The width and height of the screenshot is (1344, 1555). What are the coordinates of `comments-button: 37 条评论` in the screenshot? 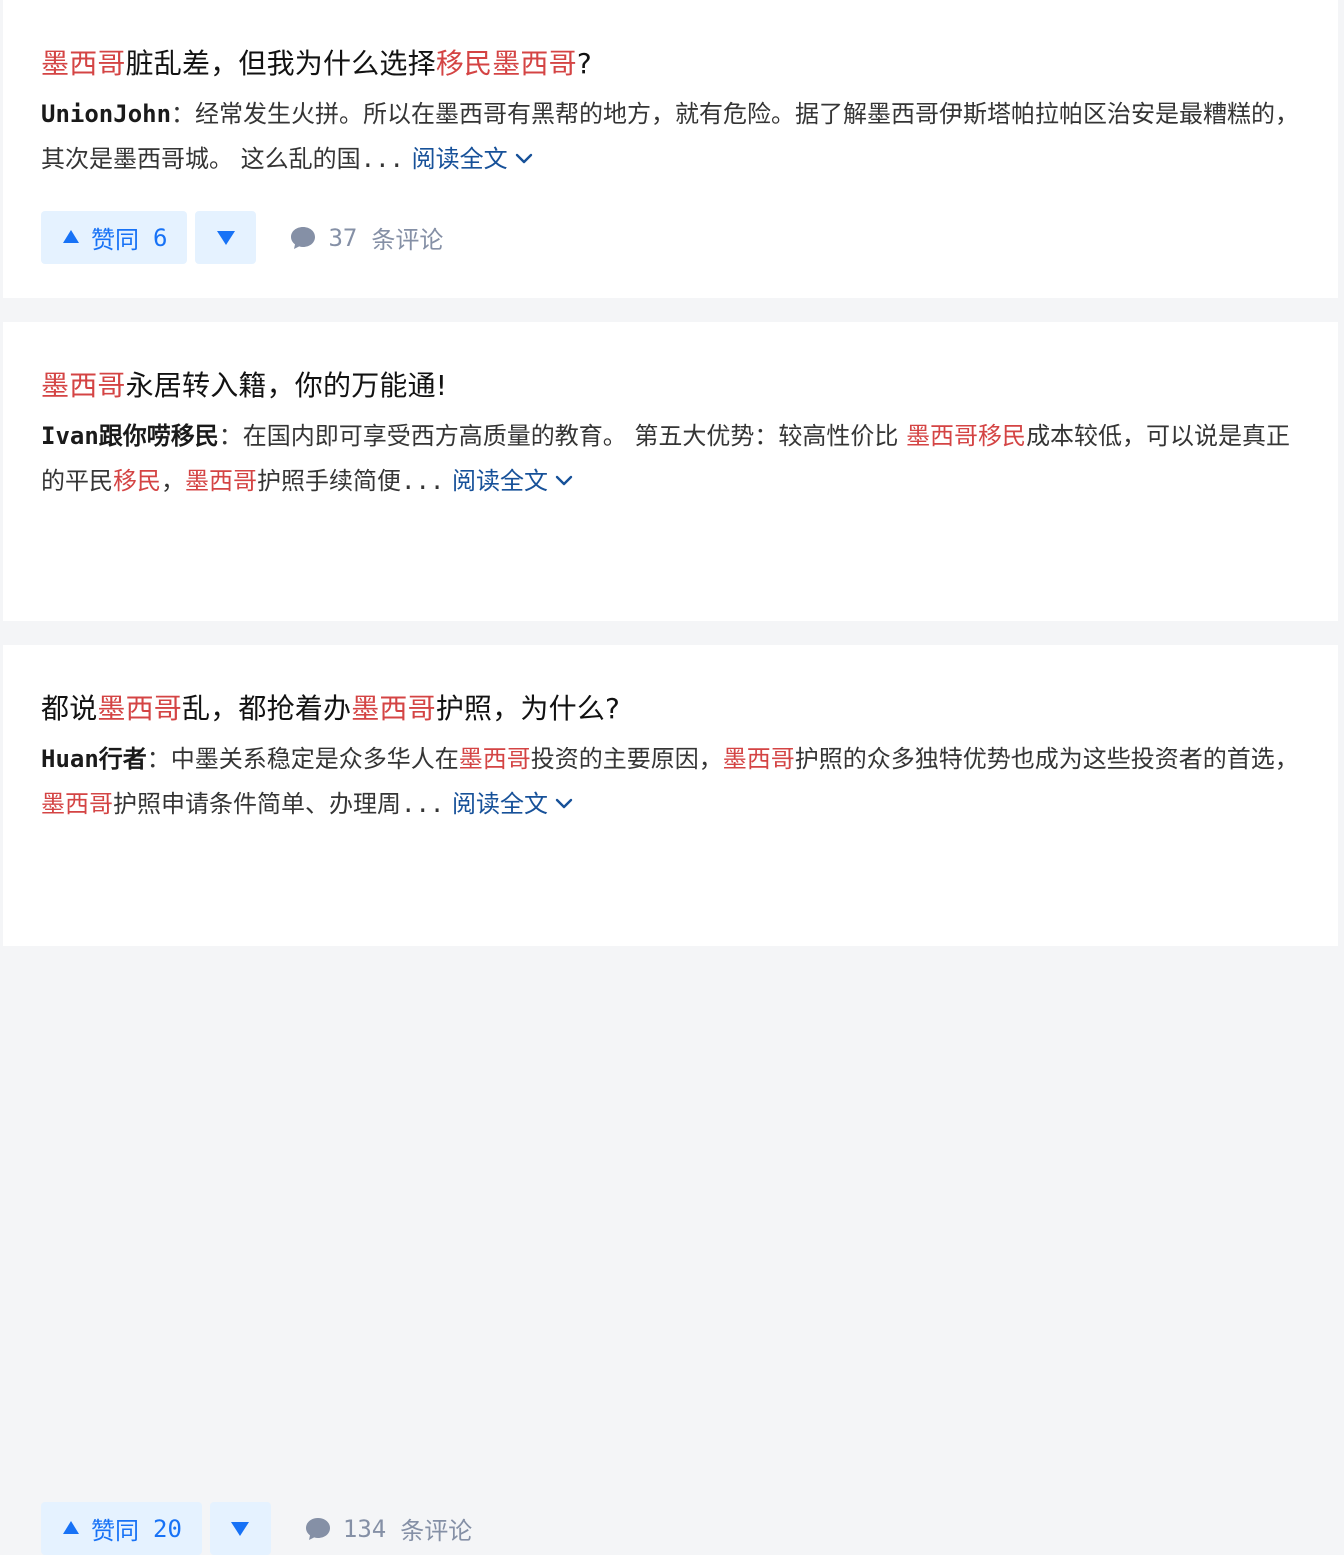 It's located at (366, 237).